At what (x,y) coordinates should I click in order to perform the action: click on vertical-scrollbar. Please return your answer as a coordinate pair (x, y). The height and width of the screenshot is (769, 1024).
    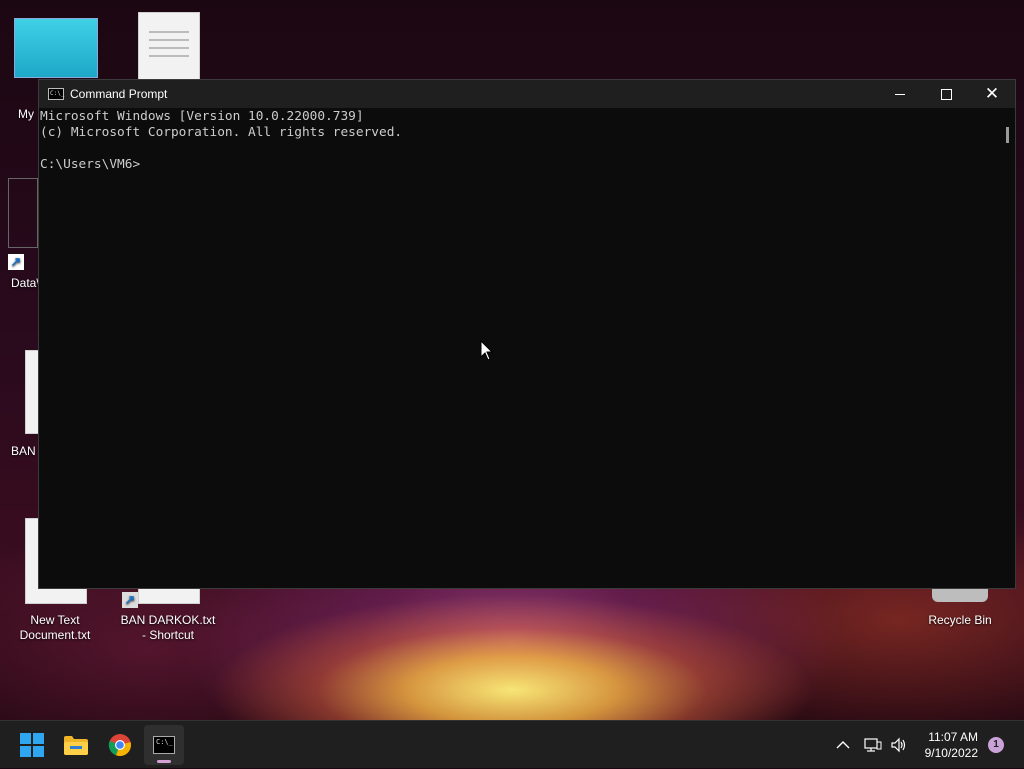
    Looking at the image, I should click on (1007, 348).